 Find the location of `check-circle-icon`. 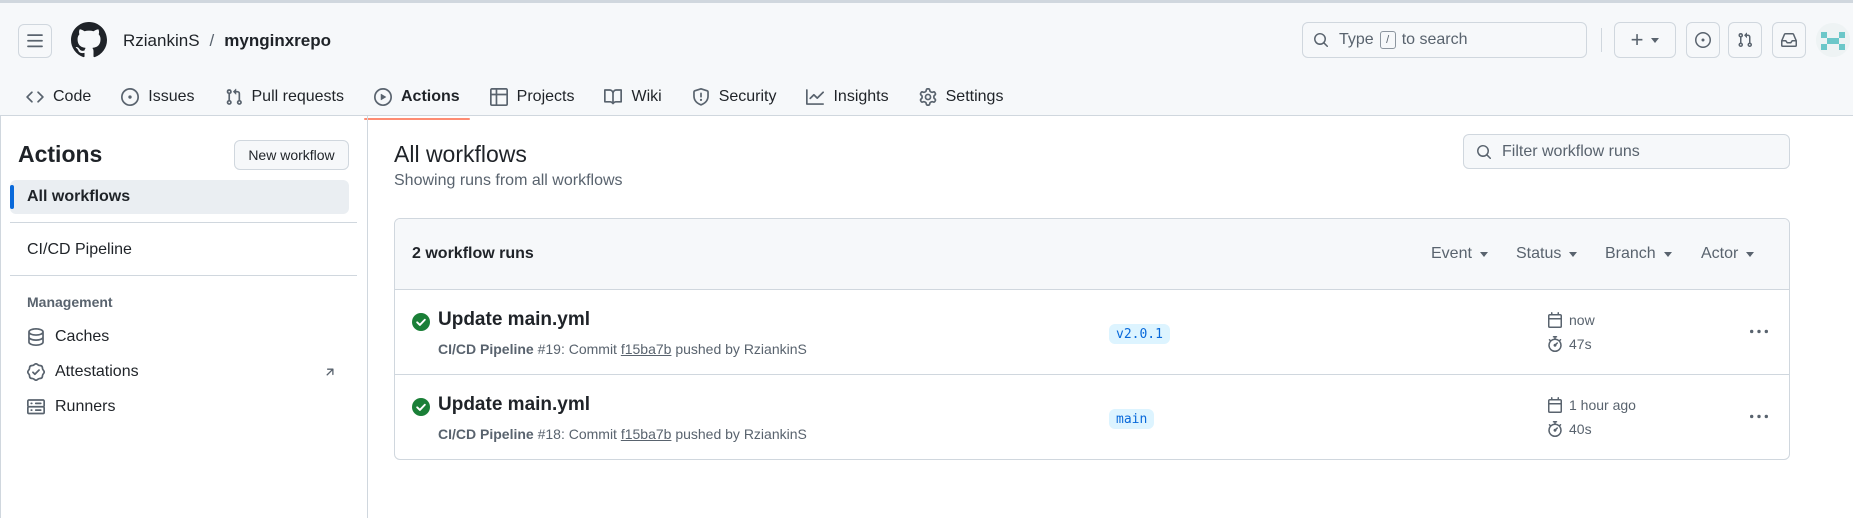

check-circle-icon is located at coordinates (421, 407).